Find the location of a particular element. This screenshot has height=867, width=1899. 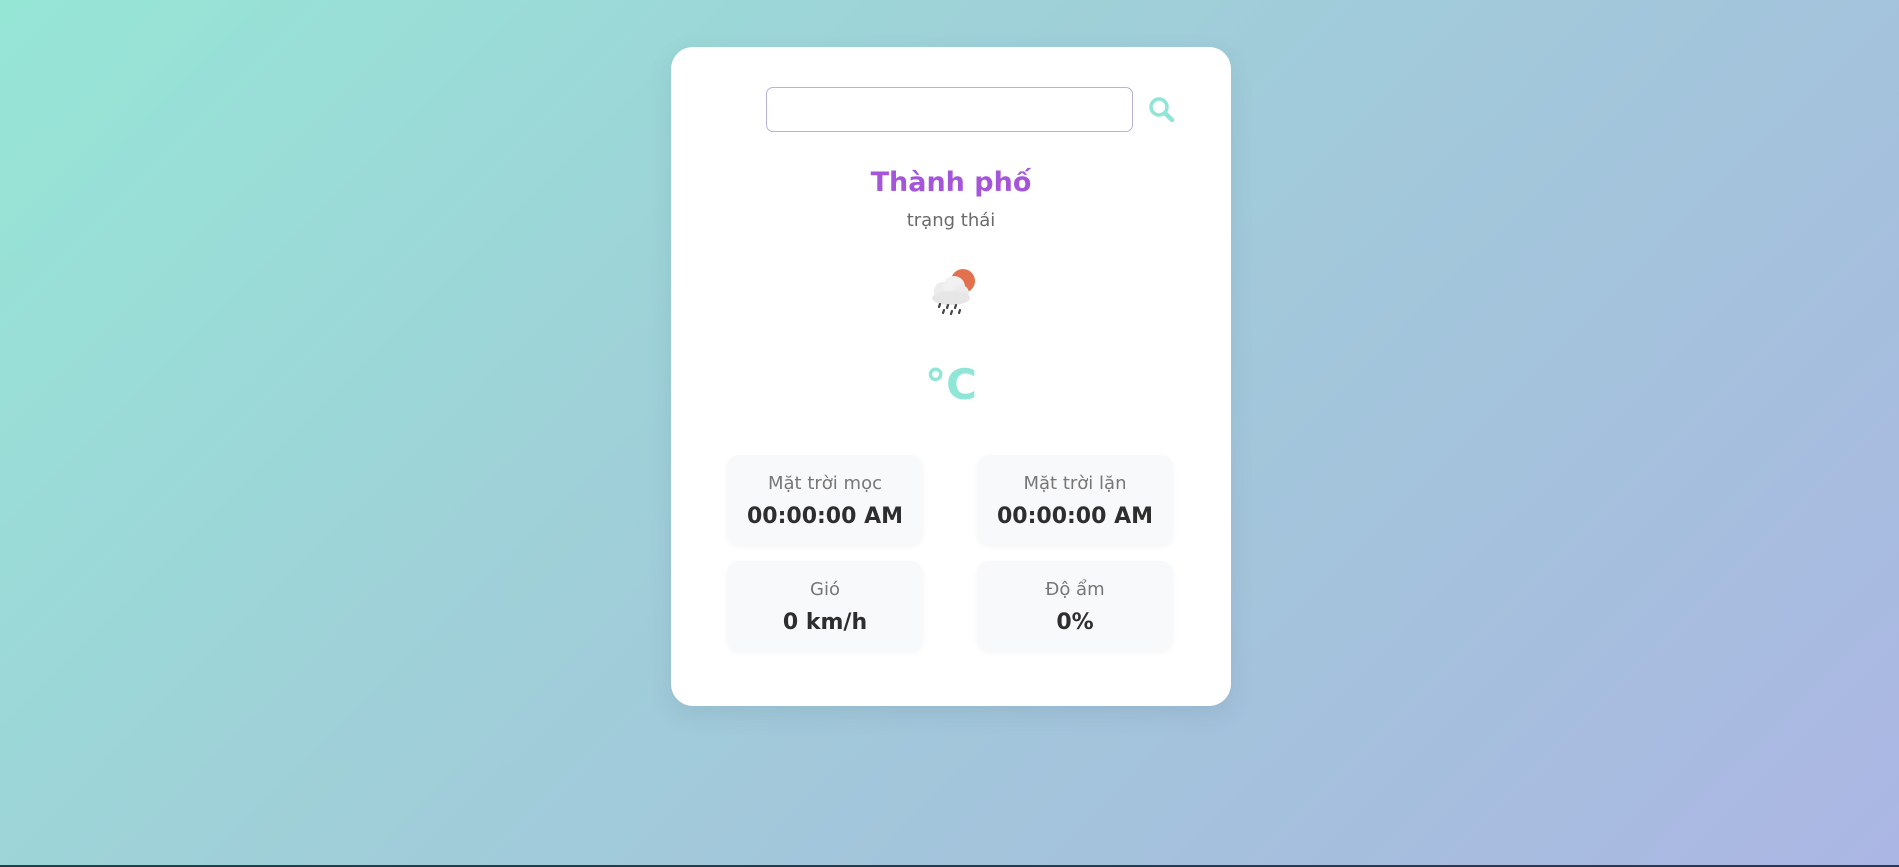

sunrise-value: 00:00:00 AM is located at coordinates (825, 516).